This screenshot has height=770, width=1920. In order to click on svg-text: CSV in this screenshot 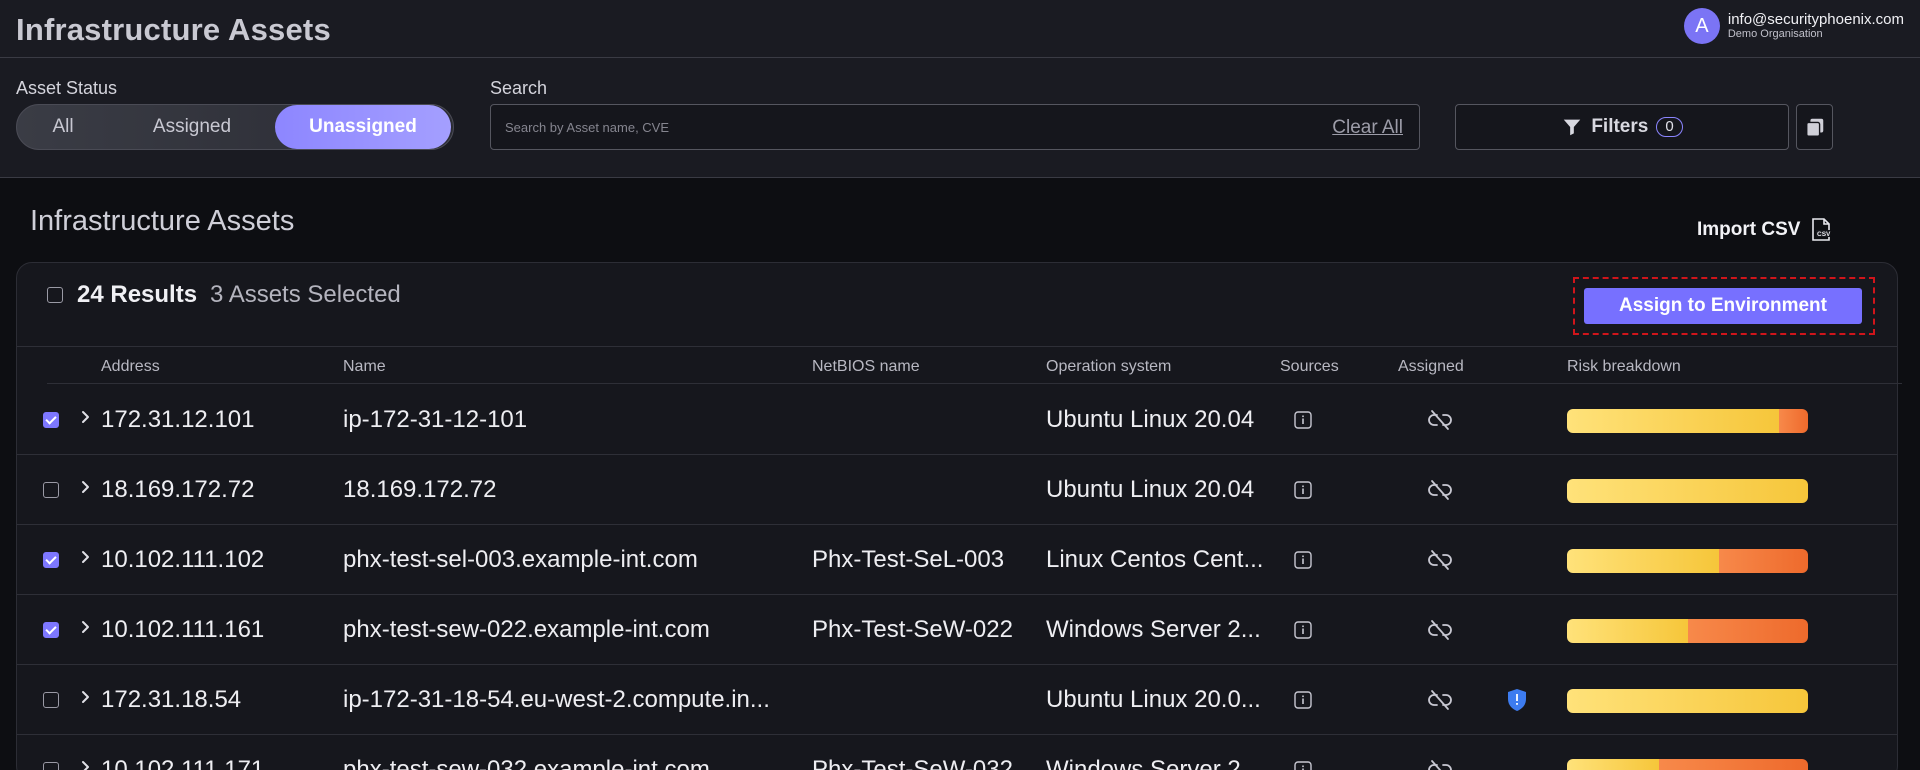, I will do `click(1824, 234)`.